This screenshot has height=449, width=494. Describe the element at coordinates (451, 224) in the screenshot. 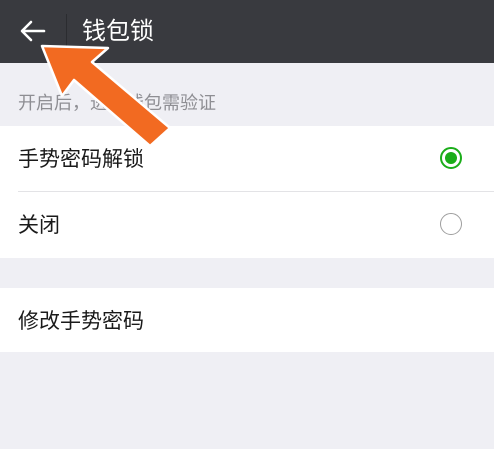

I see `radio-unselected-icon` at that location.